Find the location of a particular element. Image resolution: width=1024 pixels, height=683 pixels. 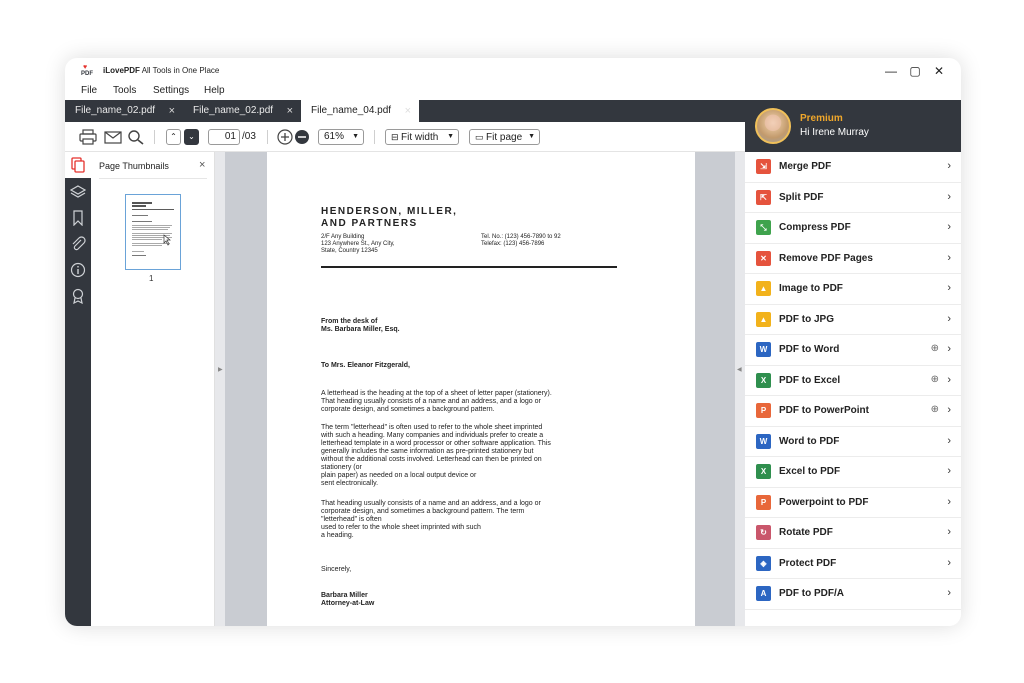

attachment-icon is located at coordinates (78, 244).